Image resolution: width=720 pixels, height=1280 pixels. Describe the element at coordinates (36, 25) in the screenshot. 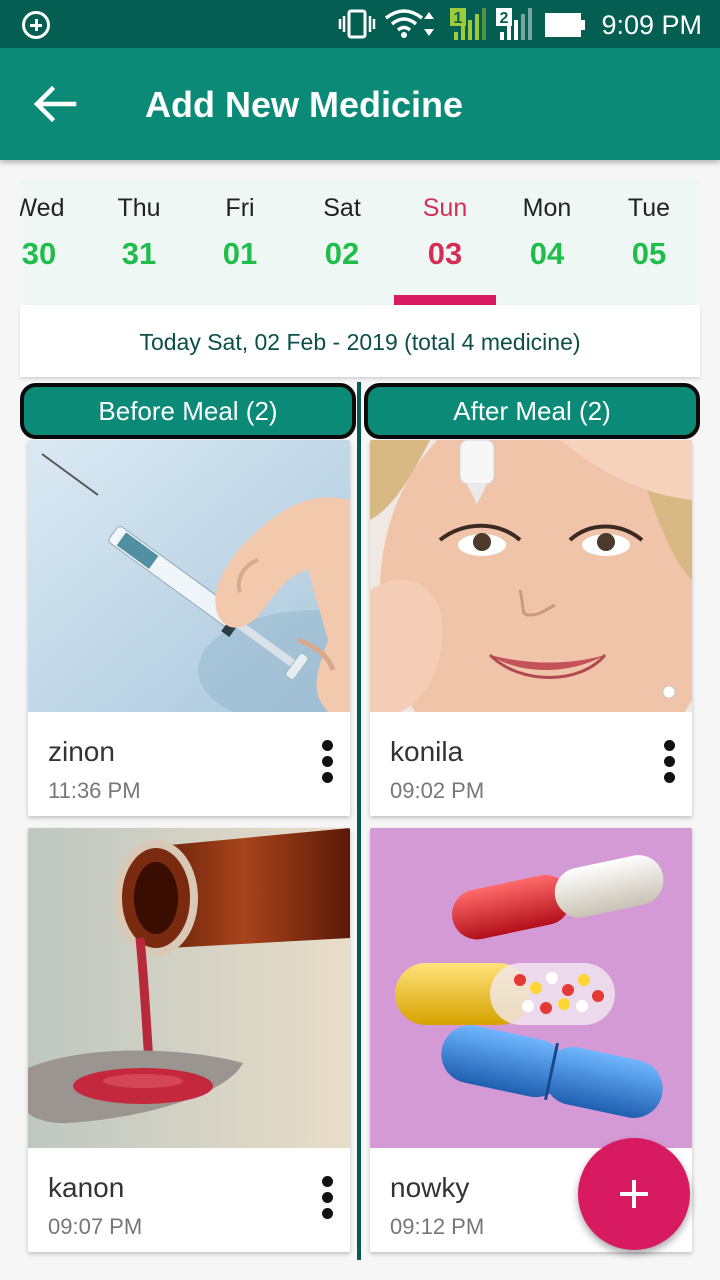

I see `add-circle-icon` at that location.